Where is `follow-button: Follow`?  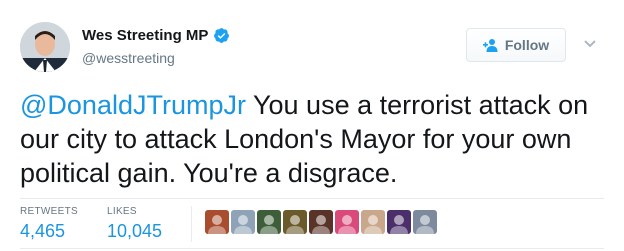
follow-button: Follow is located at coordinates (516, 45).